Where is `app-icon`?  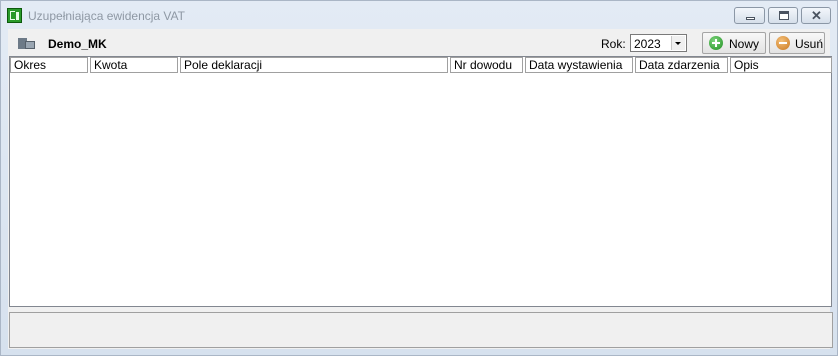 app-icon is located at coordinates (14, 15).